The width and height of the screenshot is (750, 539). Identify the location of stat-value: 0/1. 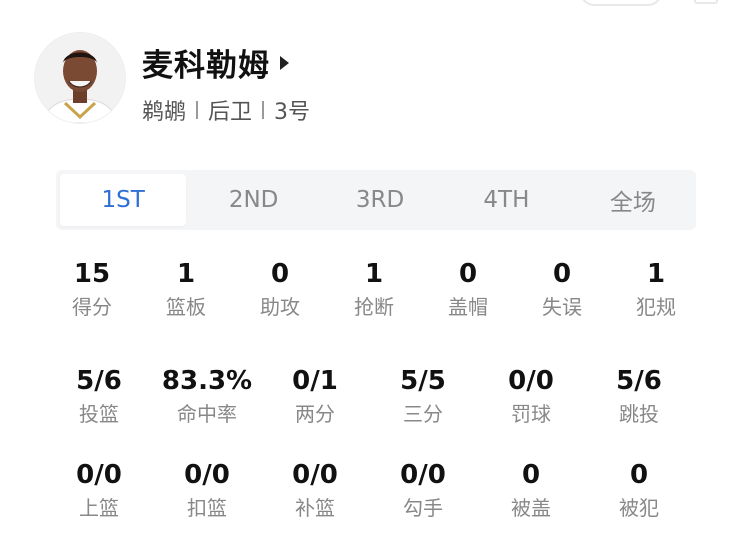
(315, 381).